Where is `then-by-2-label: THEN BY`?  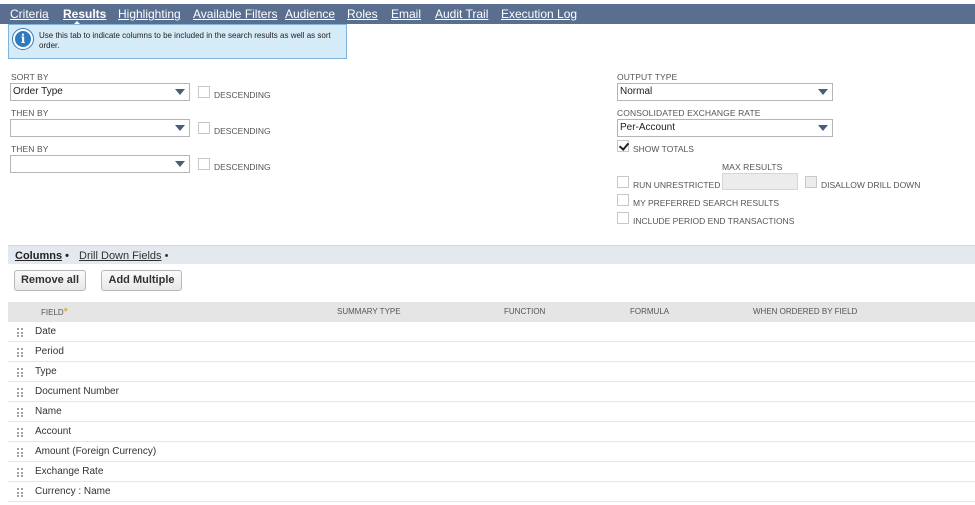
then-by-2-label: THEN BY is located at coordinates (30, 149).